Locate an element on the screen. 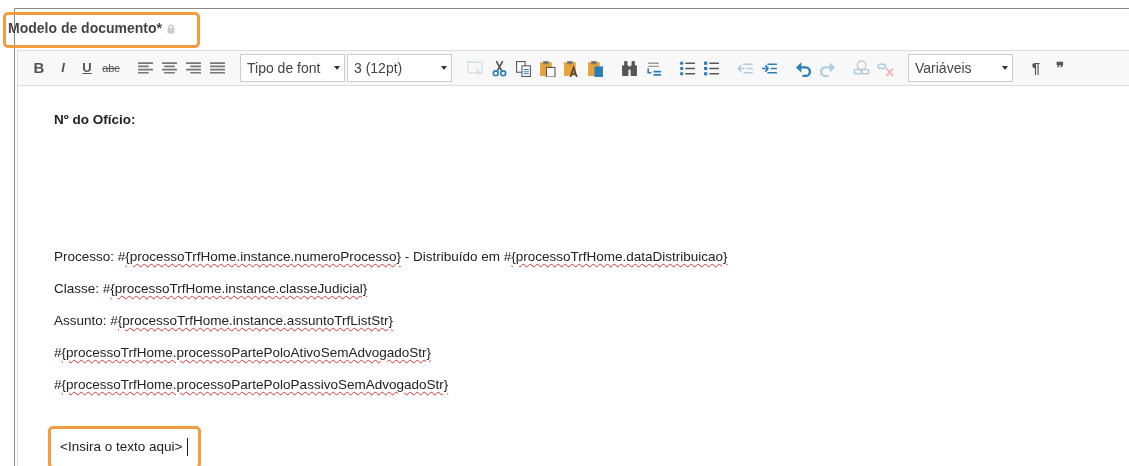  dropdown: Variáveis is located at coordinates (960, 68).